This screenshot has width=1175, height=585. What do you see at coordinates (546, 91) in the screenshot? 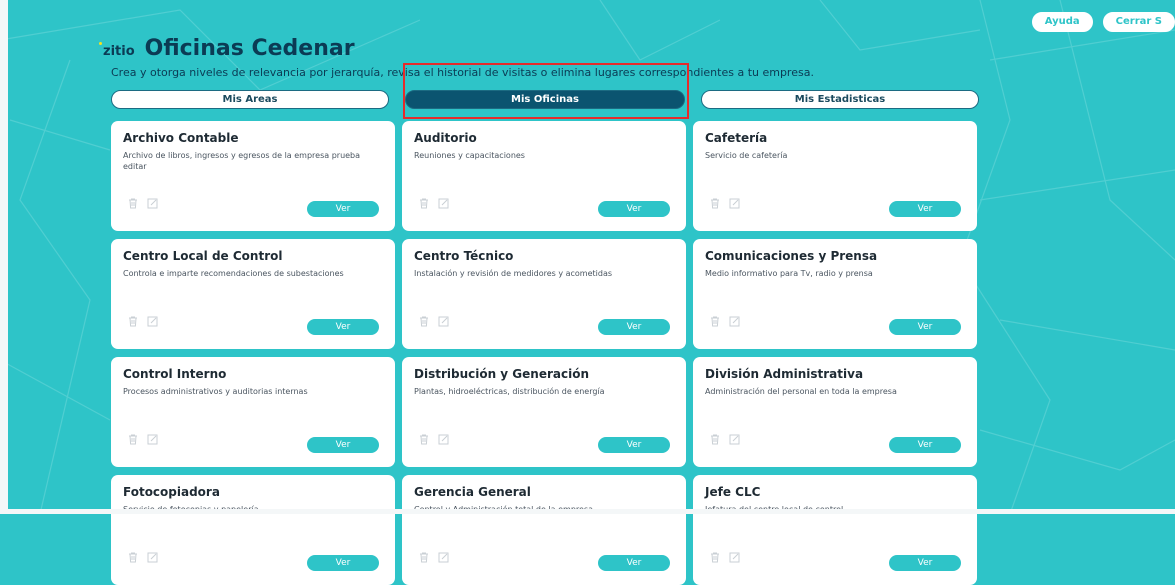
I see `highlight-box` at bounding box center [546, 91].